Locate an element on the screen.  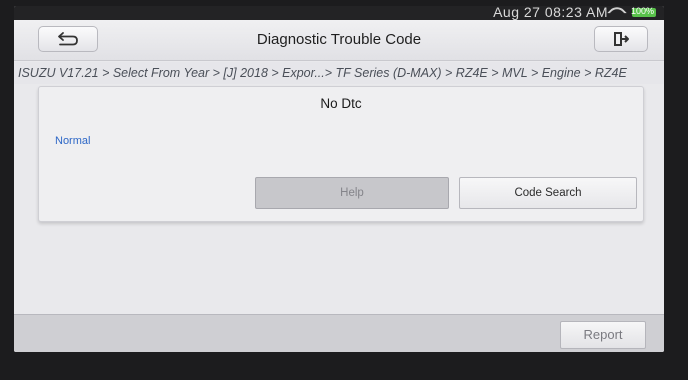
status-datetime: Aug 27 08:23 AM is located at coordinates (550, 13).